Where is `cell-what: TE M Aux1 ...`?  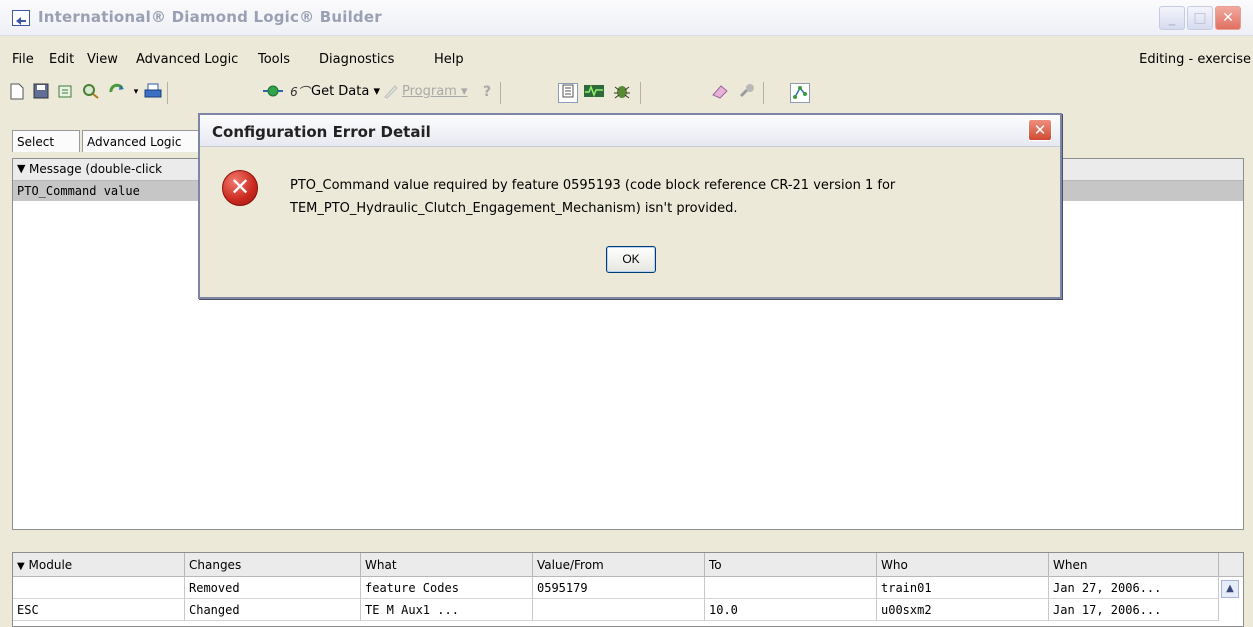
cell-what: TE M Aux1 ... is located at coordinates (447, 610).